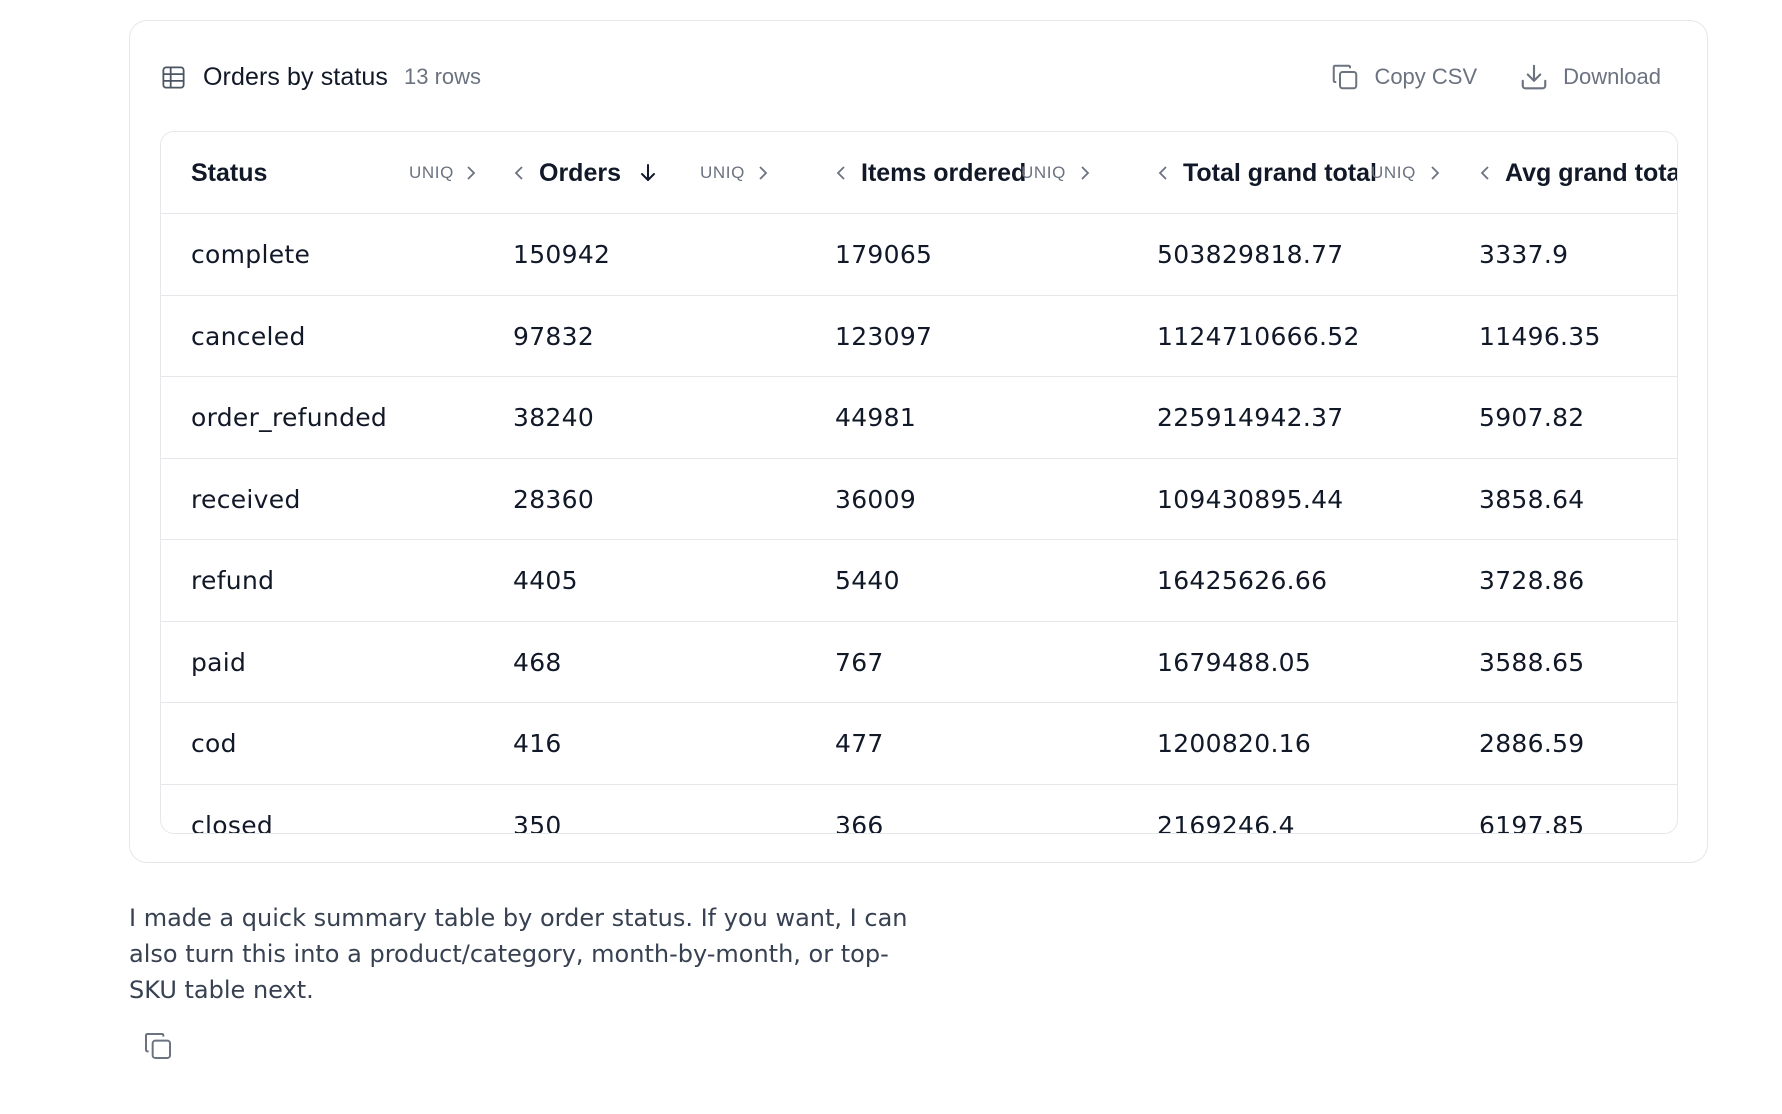  I want to click on cell-avg-grand-total: 3588.65, so click(1532, 662).